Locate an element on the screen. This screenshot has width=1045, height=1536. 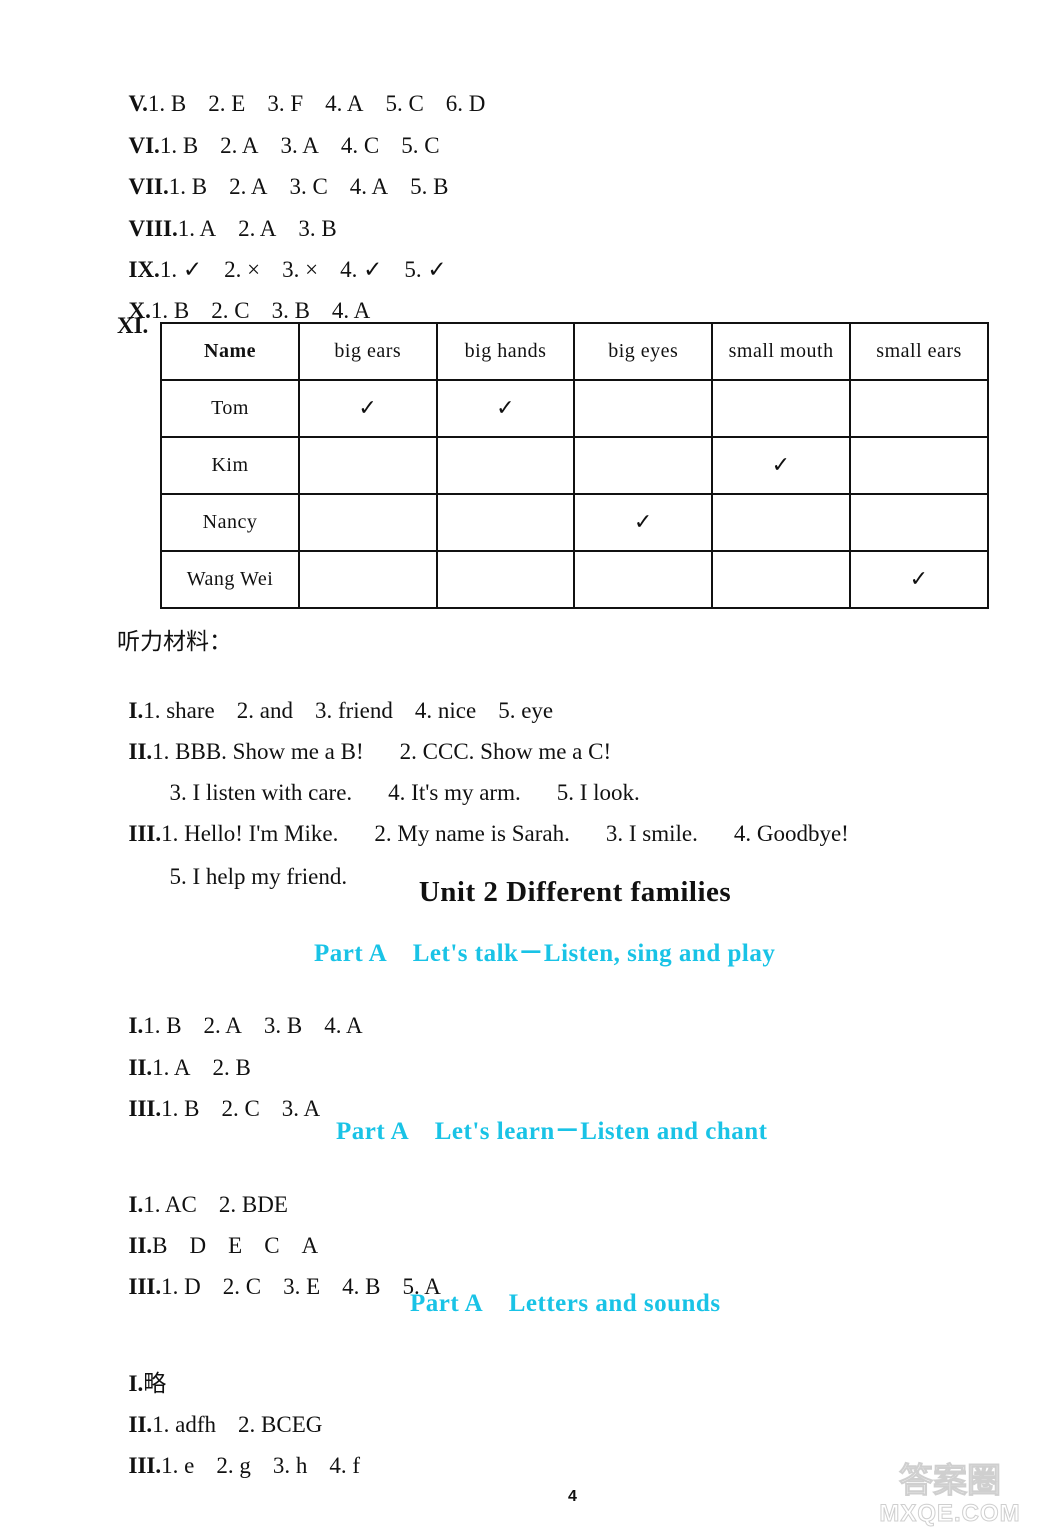
table-row: Nancy ✓ is located at coordinates (574, 522).